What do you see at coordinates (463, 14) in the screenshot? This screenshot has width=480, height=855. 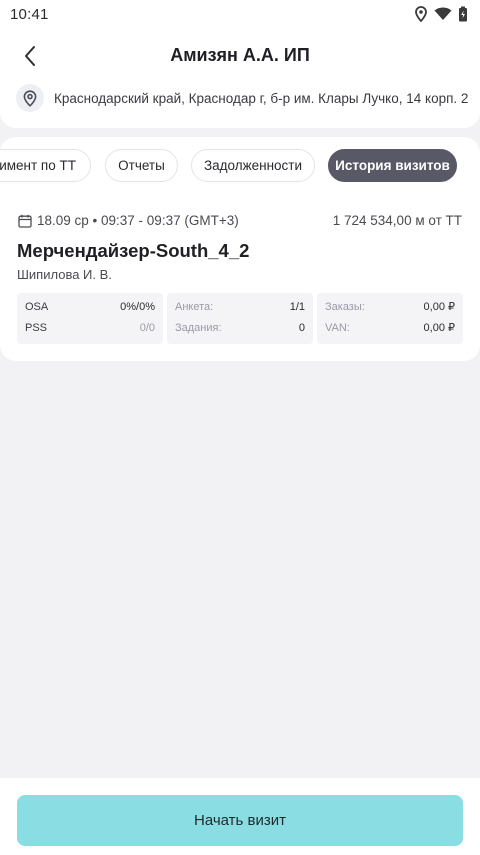 I see `battery-icon` at bounding box center [463, 14].